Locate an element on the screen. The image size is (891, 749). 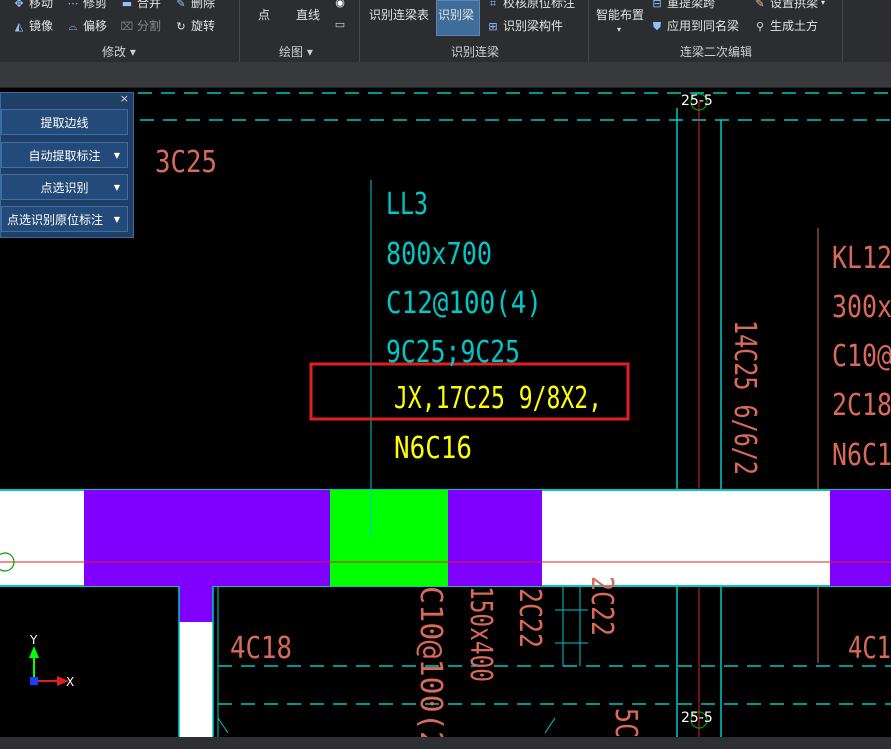
label-c10-vertical: C10@100(2 is located at coordinates (430, 667).